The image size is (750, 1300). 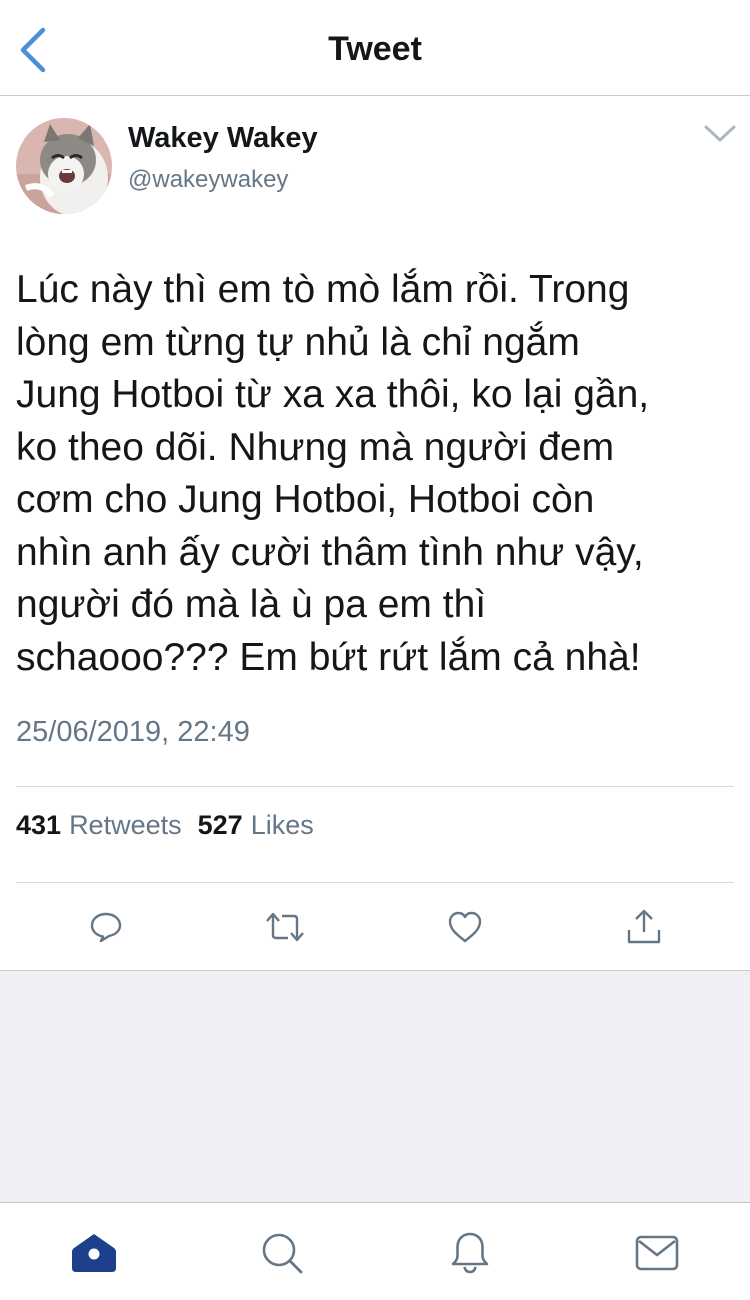 I want to click on tweet-stats: 431 Retweets 527 Likes, so click(x=165, y=825).